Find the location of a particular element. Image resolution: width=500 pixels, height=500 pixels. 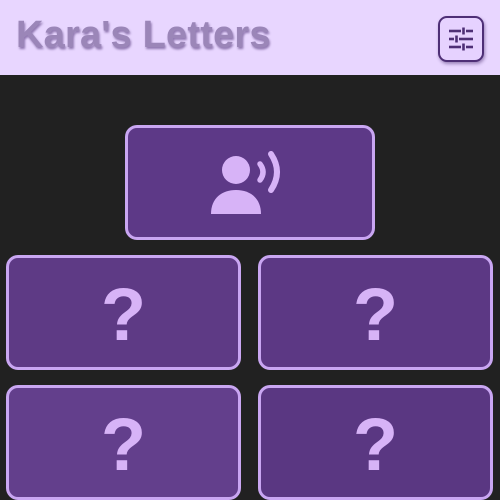

sliders-icon is located at coordinates (461, 39).